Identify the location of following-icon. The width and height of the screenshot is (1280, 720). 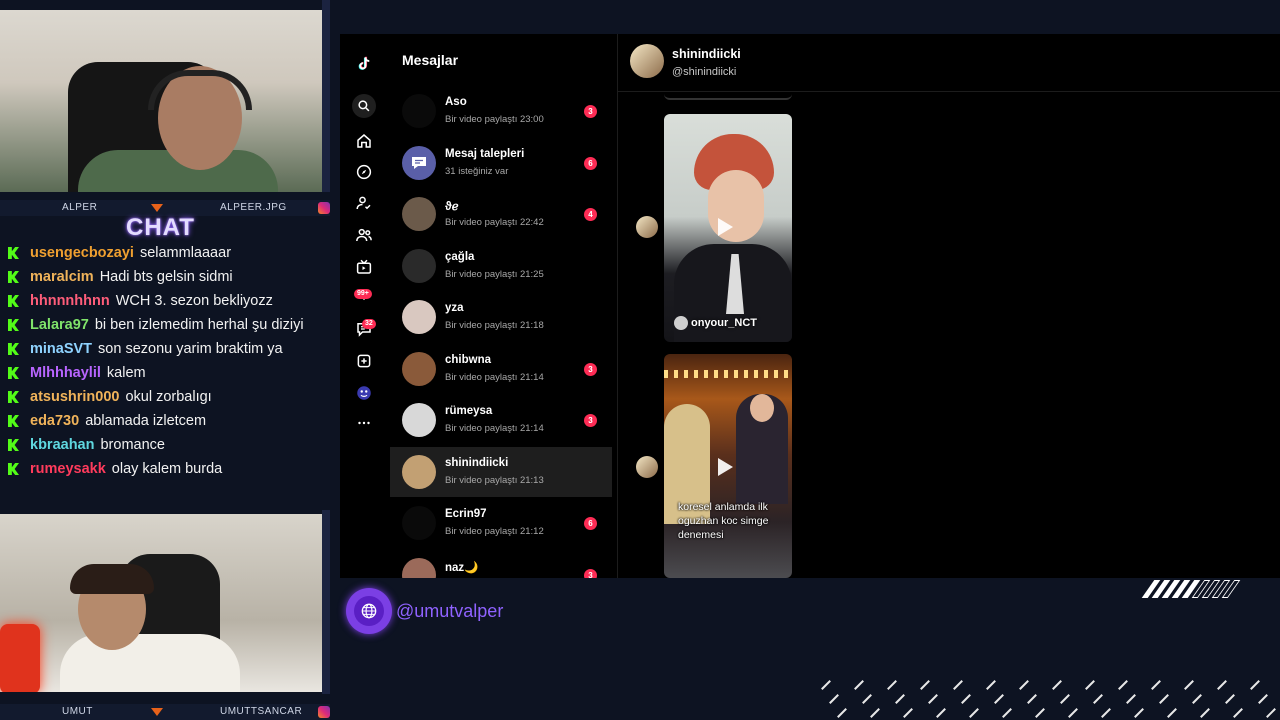
(364, 203).